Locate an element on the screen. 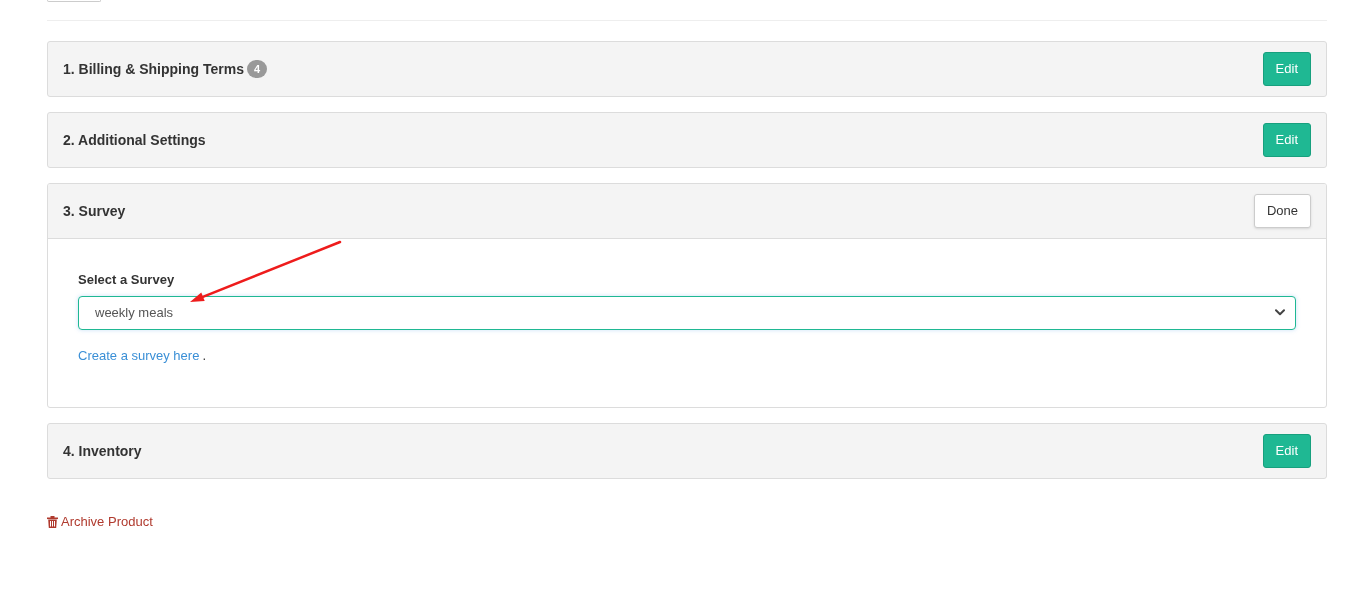 The height and width of the screenshot is (601, 1356). chevron-down-icon is located at coordinates (1280, 312).